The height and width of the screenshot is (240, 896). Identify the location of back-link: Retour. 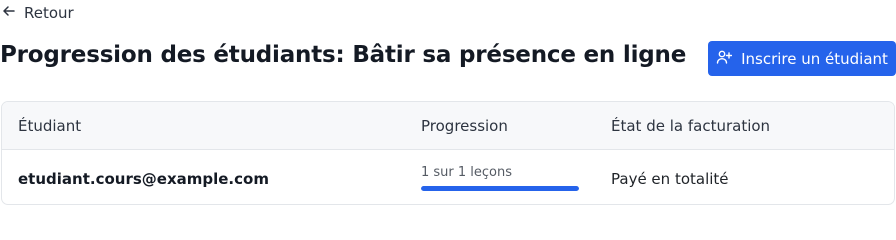
(38, 13).